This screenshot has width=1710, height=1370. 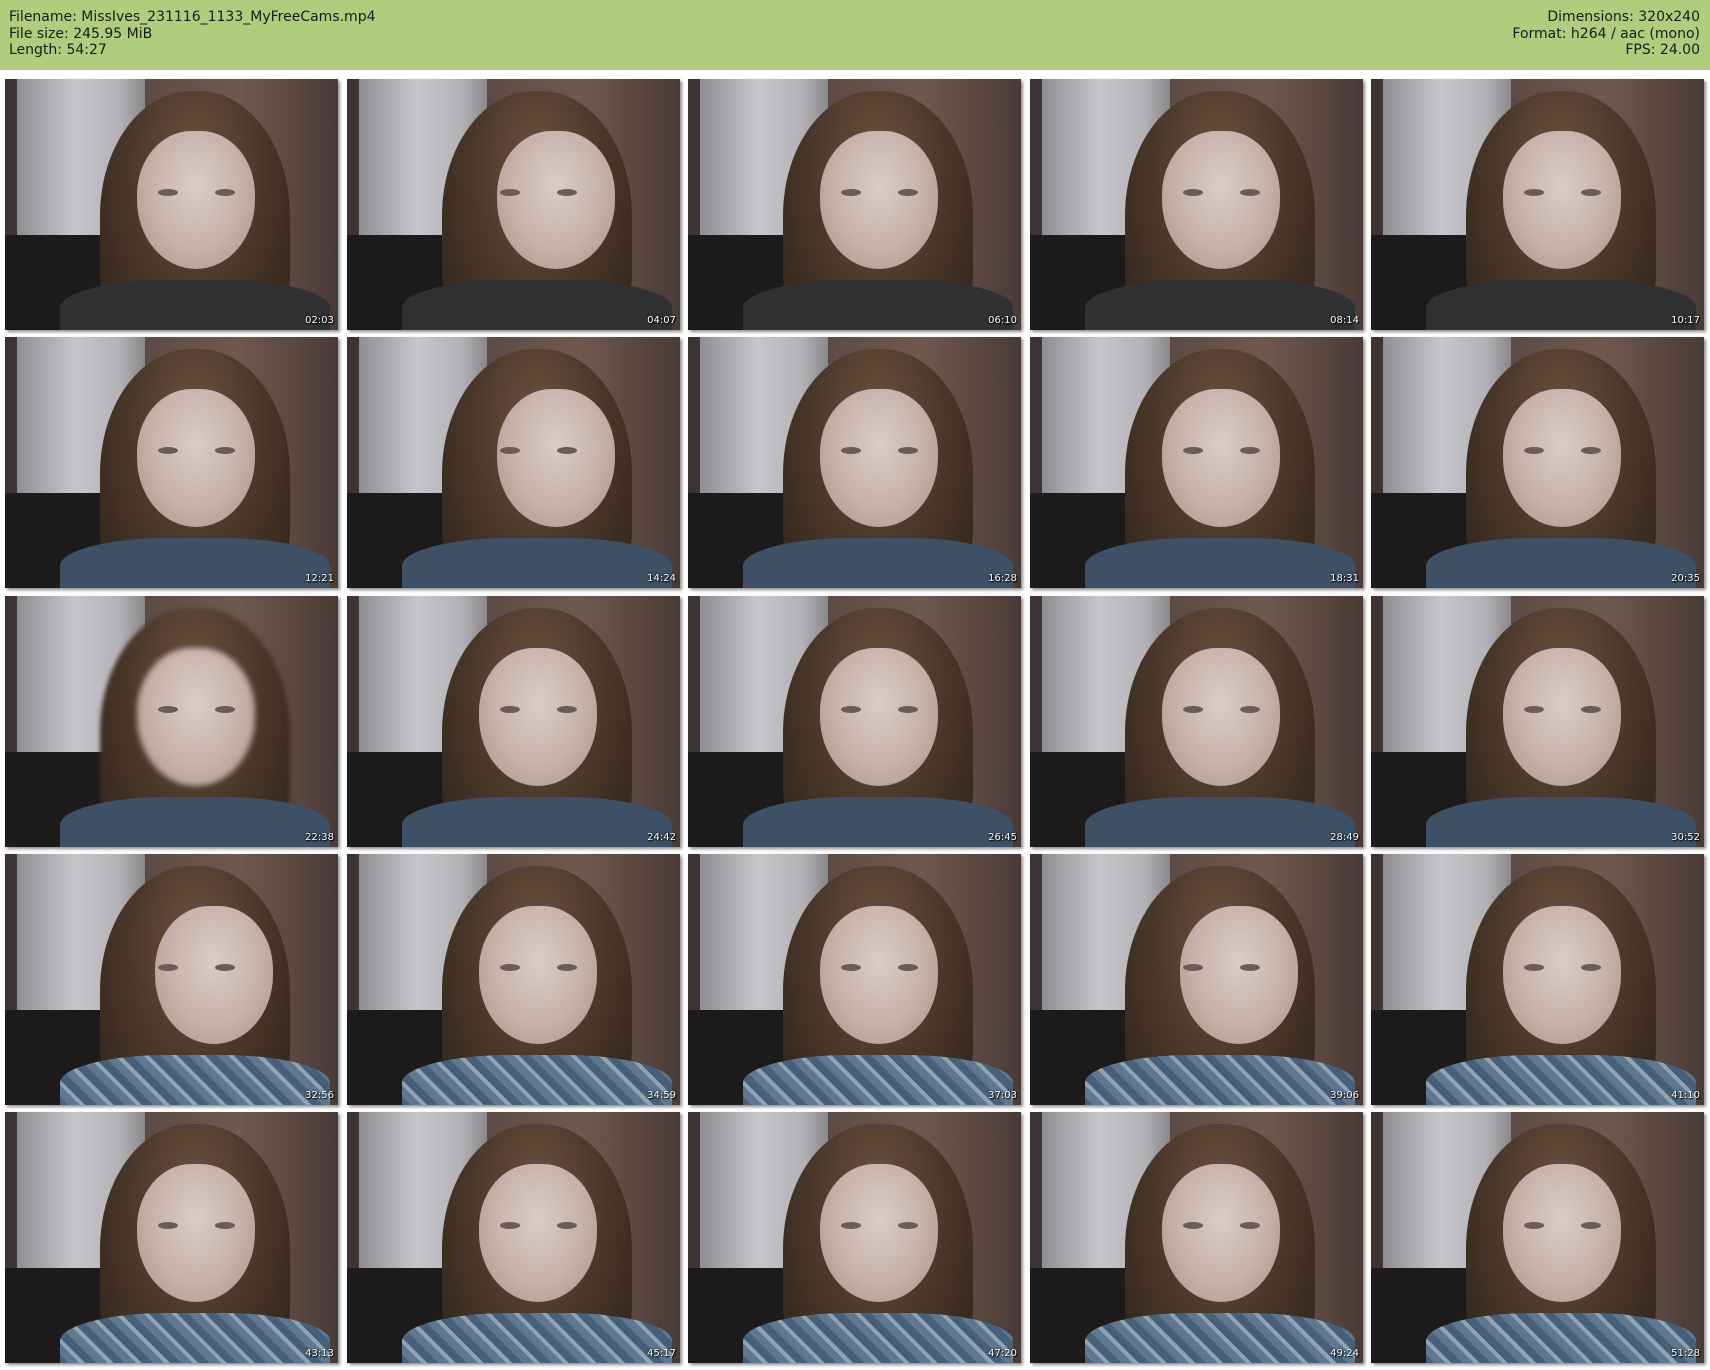 What do you see at coordinates (319, 1353) in the screenshot?
I see `thumbnail-timestamp: 43:13` at bounding box center [319, 1353].